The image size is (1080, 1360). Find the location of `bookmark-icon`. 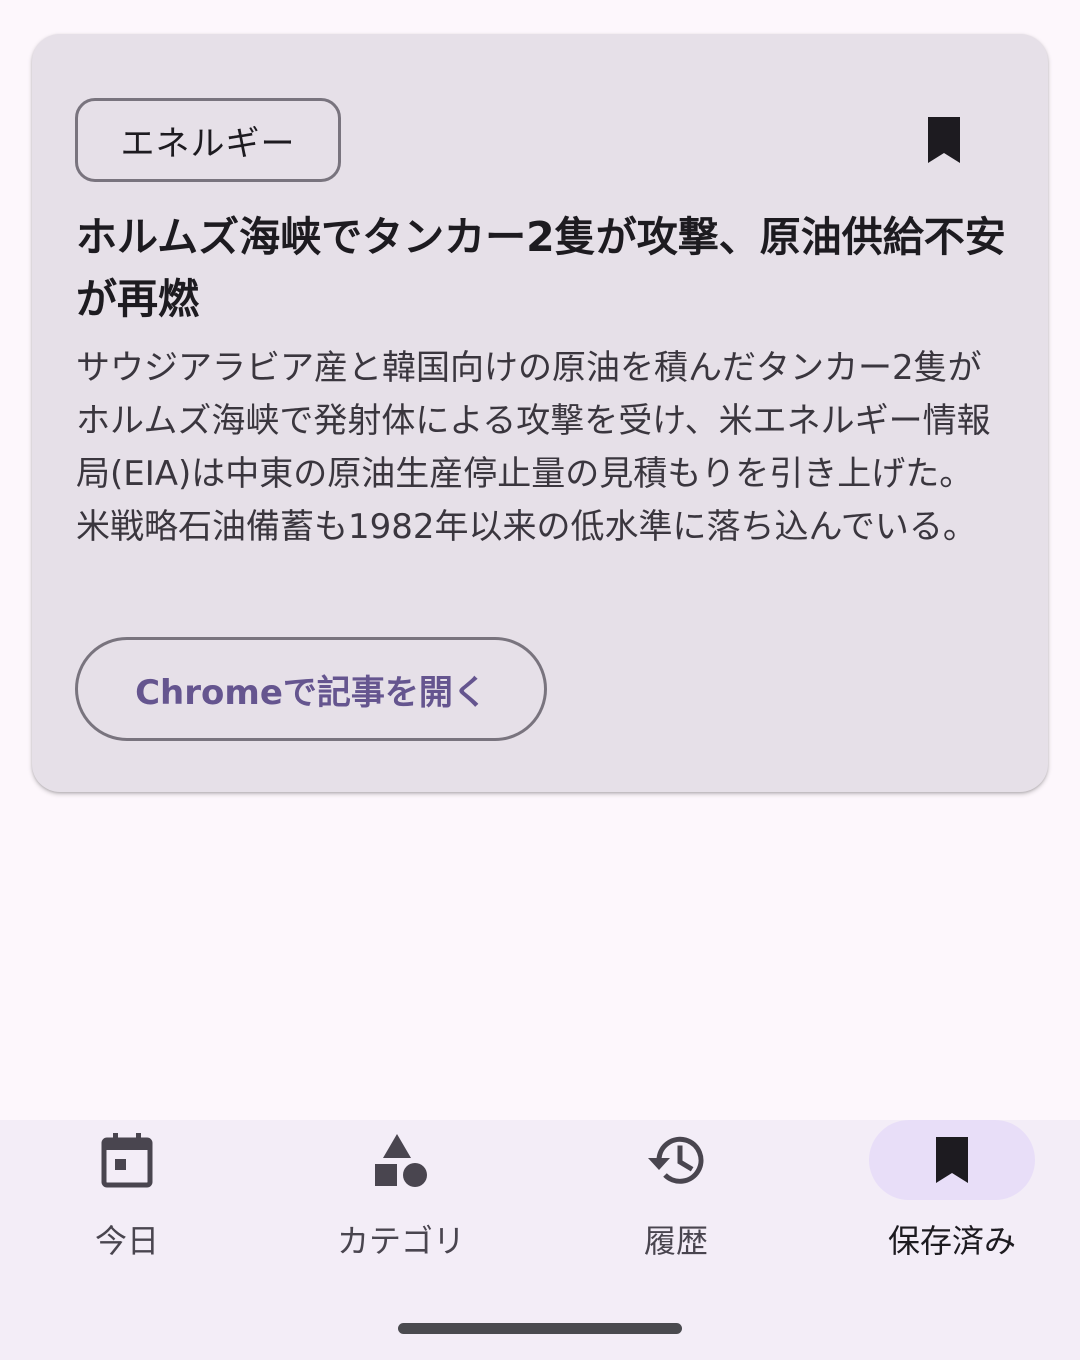

bookmark-icon is located at coordinates (952, 1160).